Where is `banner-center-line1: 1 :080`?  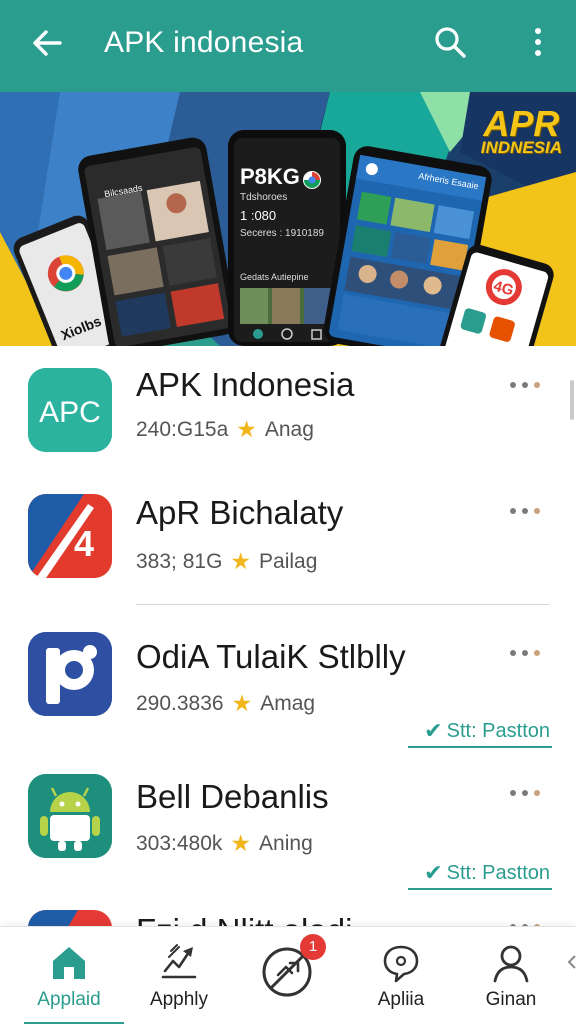
banner-center-line1: 1 :080 is located at coordinates (258, 215).